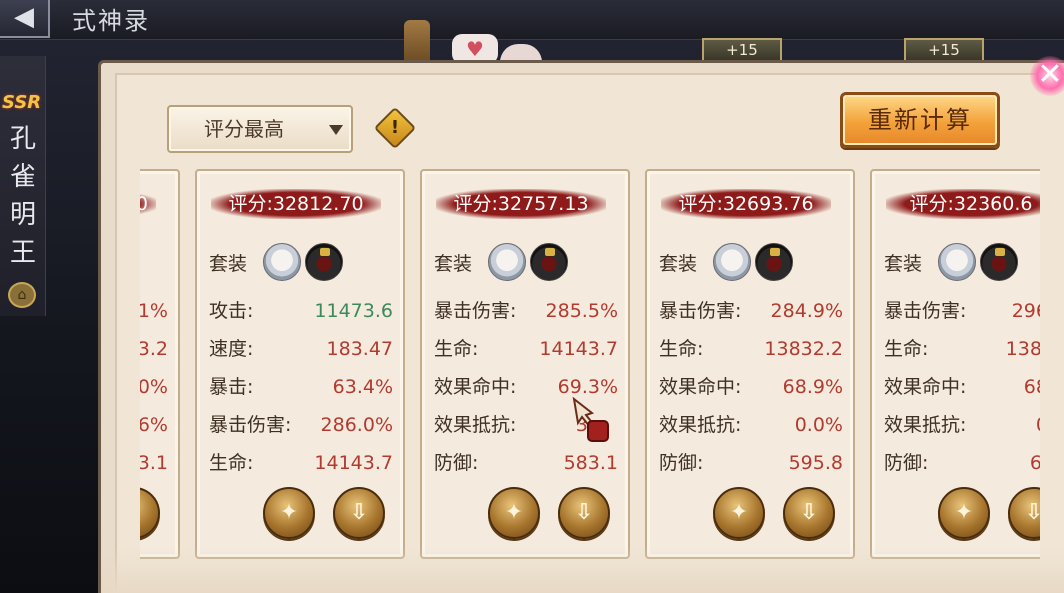  What do you see at coordinates (1047, 76) in the screenshot?
I see `close-icon: ✕` at bounding box center [1047, 76].